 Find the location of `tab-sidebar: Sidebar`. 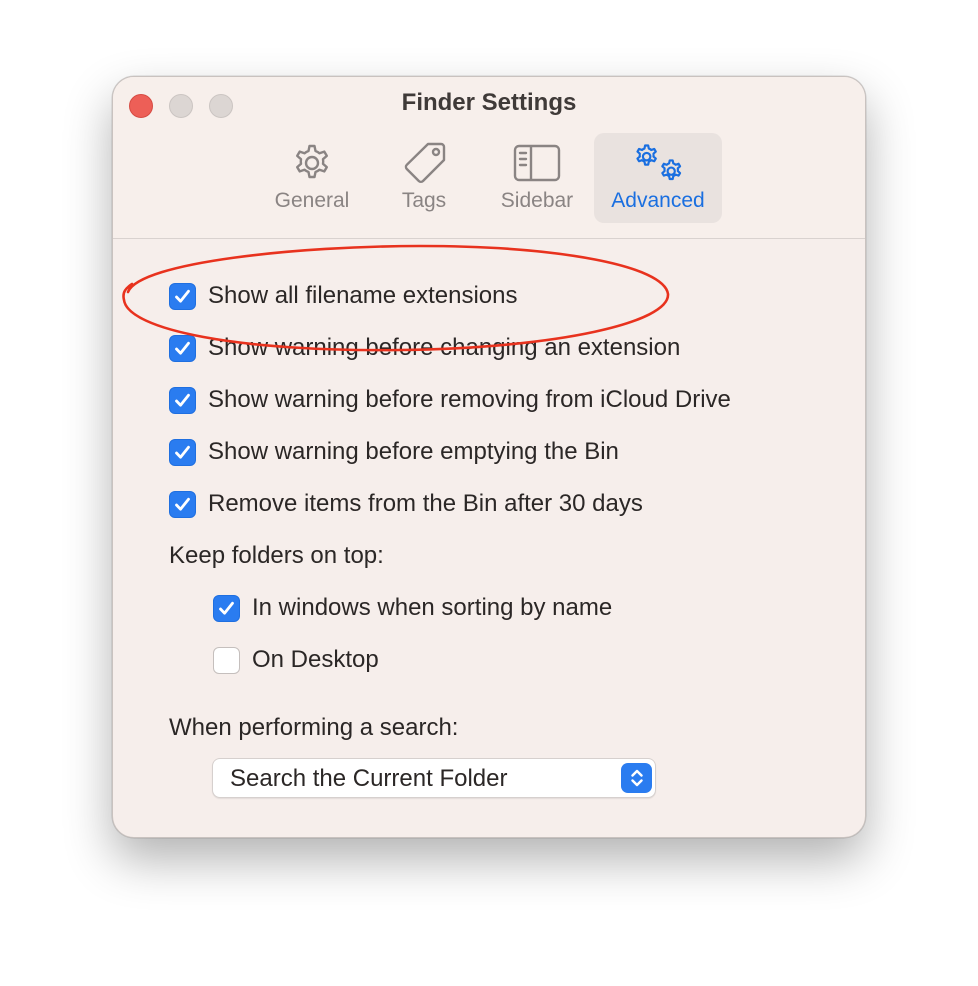

tab-sidebar: Sidebar is located at coordinates (537, 178).